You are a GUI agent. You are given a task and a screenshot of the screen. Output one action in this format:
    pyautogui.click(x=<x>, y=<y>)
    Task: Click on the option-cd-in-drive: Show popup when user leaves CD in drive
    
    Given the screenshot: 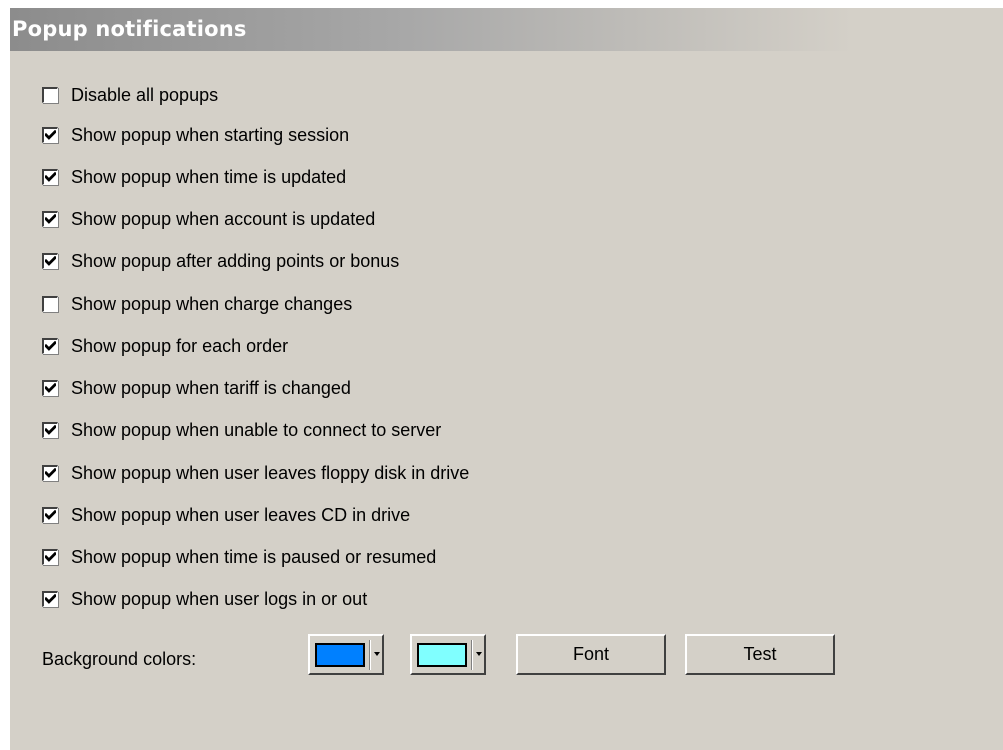 What is the action you would take?
    pyautogui.click(x=226, y=515)
    